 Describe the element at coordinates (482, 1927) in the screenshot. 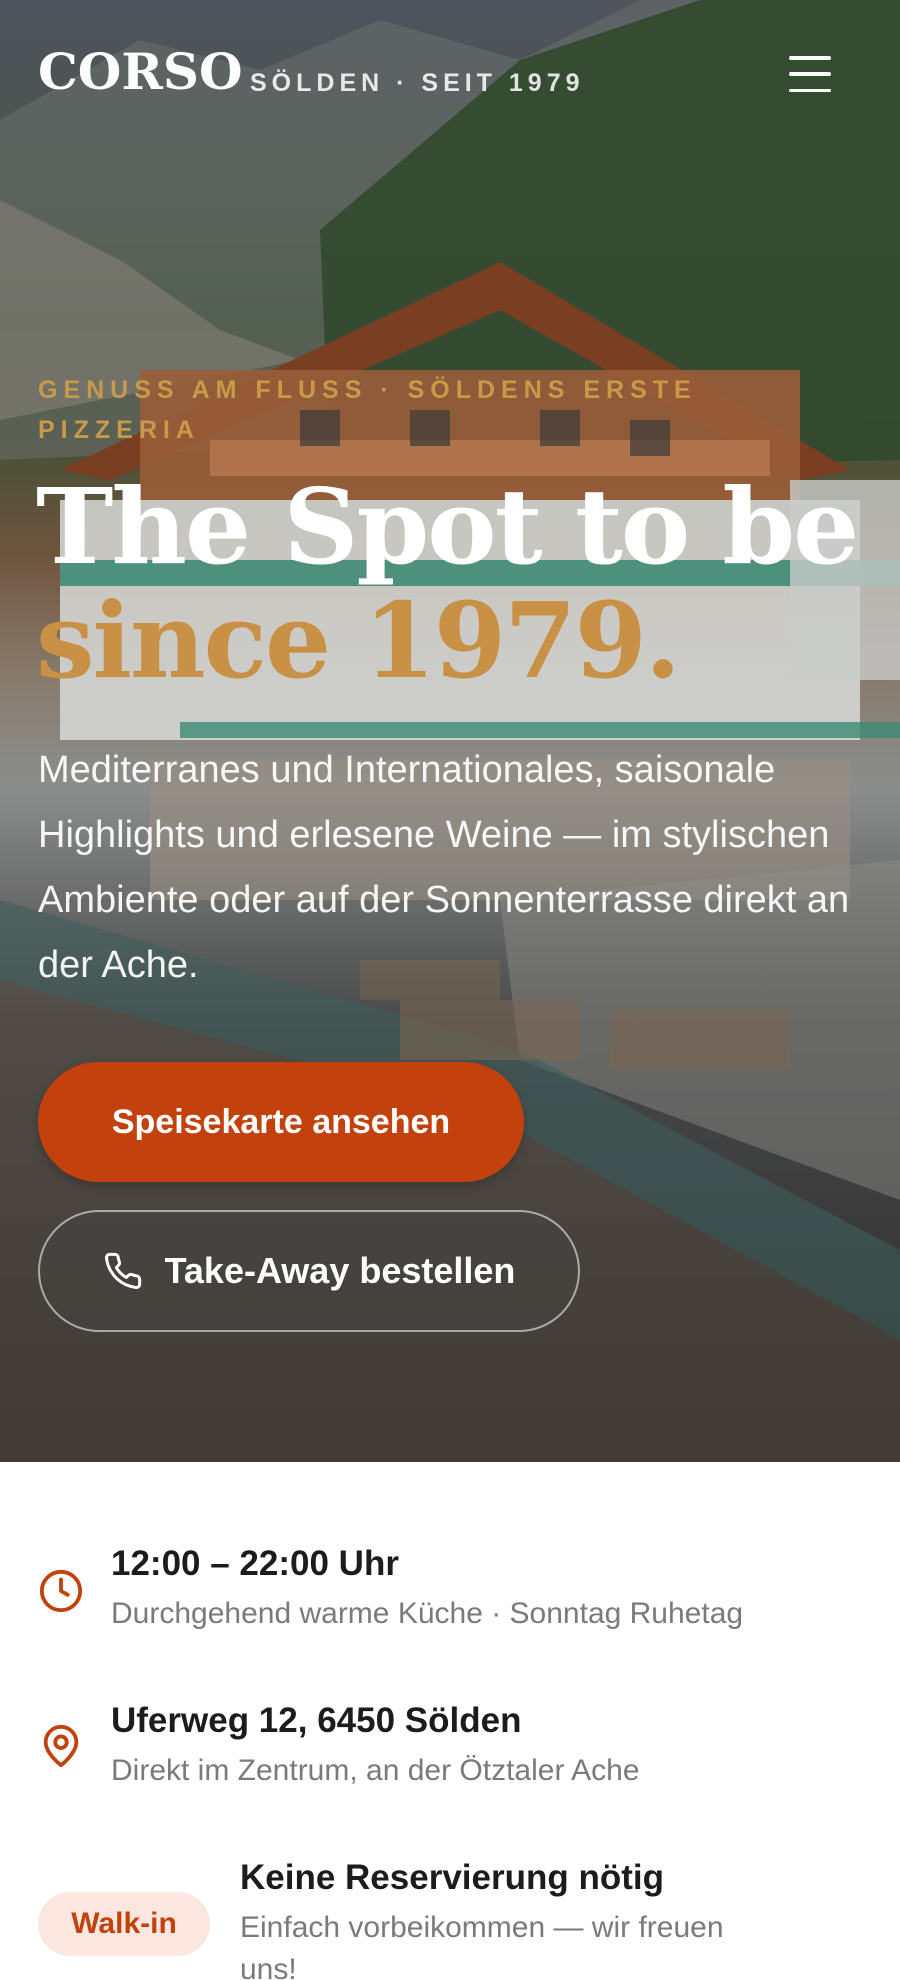

I see `walk-in-subtitle-line-1: Einfach vorbeikommen — wir freuen` at that location.